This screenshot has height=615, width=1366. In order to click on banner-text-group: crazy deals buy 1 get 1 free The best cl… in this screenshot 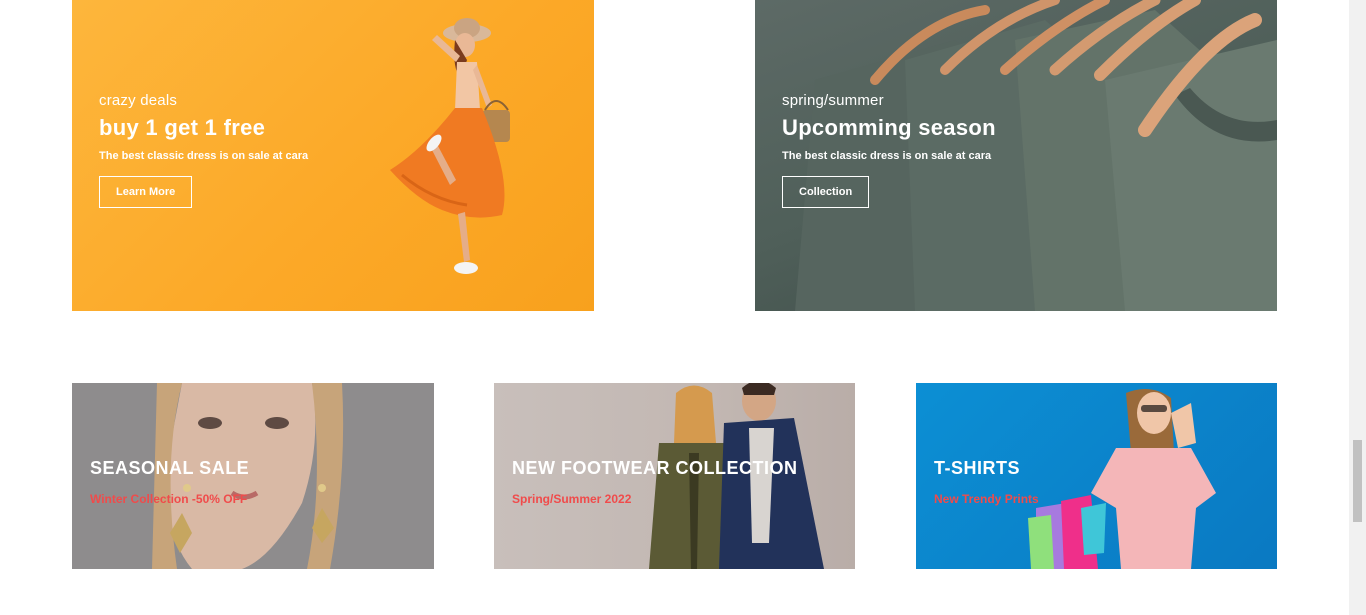, I will do `click(203, 150)`.